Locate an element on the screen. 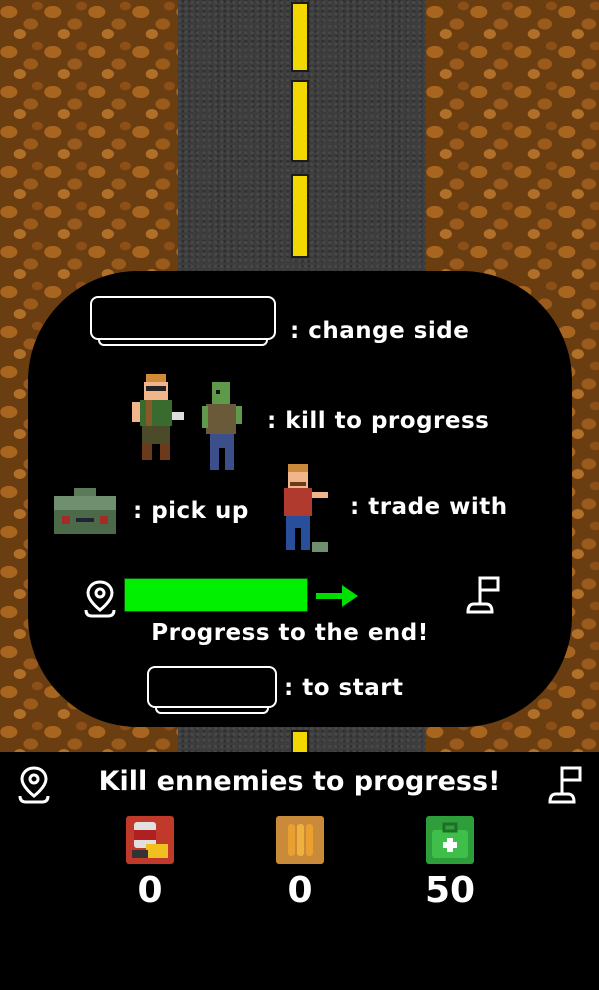 The image size is (599, 990). trade-with-label: : trade with is located at coordinates (429, 507).